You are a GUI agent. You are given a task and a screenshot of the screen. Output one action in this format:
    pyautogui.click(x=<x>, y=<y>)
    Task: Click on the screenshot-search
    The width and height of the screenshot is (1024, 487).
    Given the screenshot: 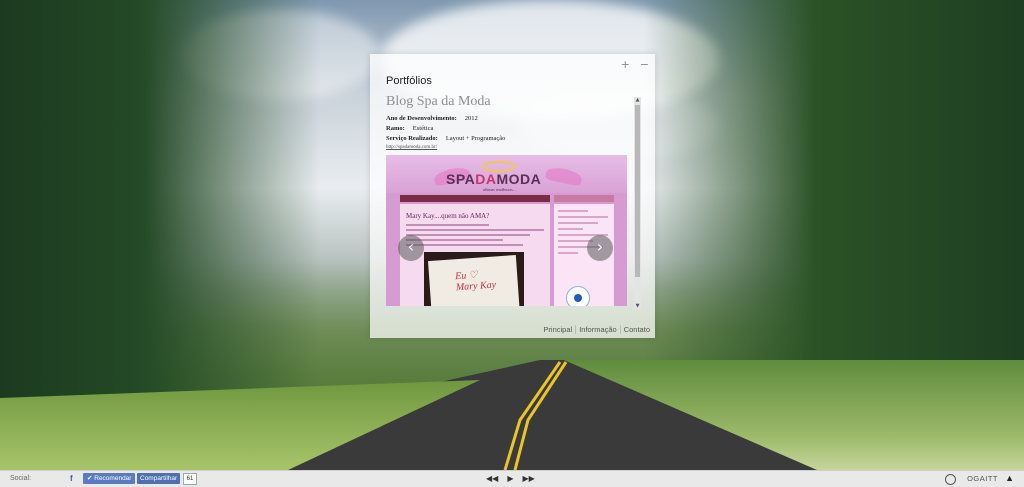 What is the action you would take?
    pyautogui.click(x=584, y=198)
    